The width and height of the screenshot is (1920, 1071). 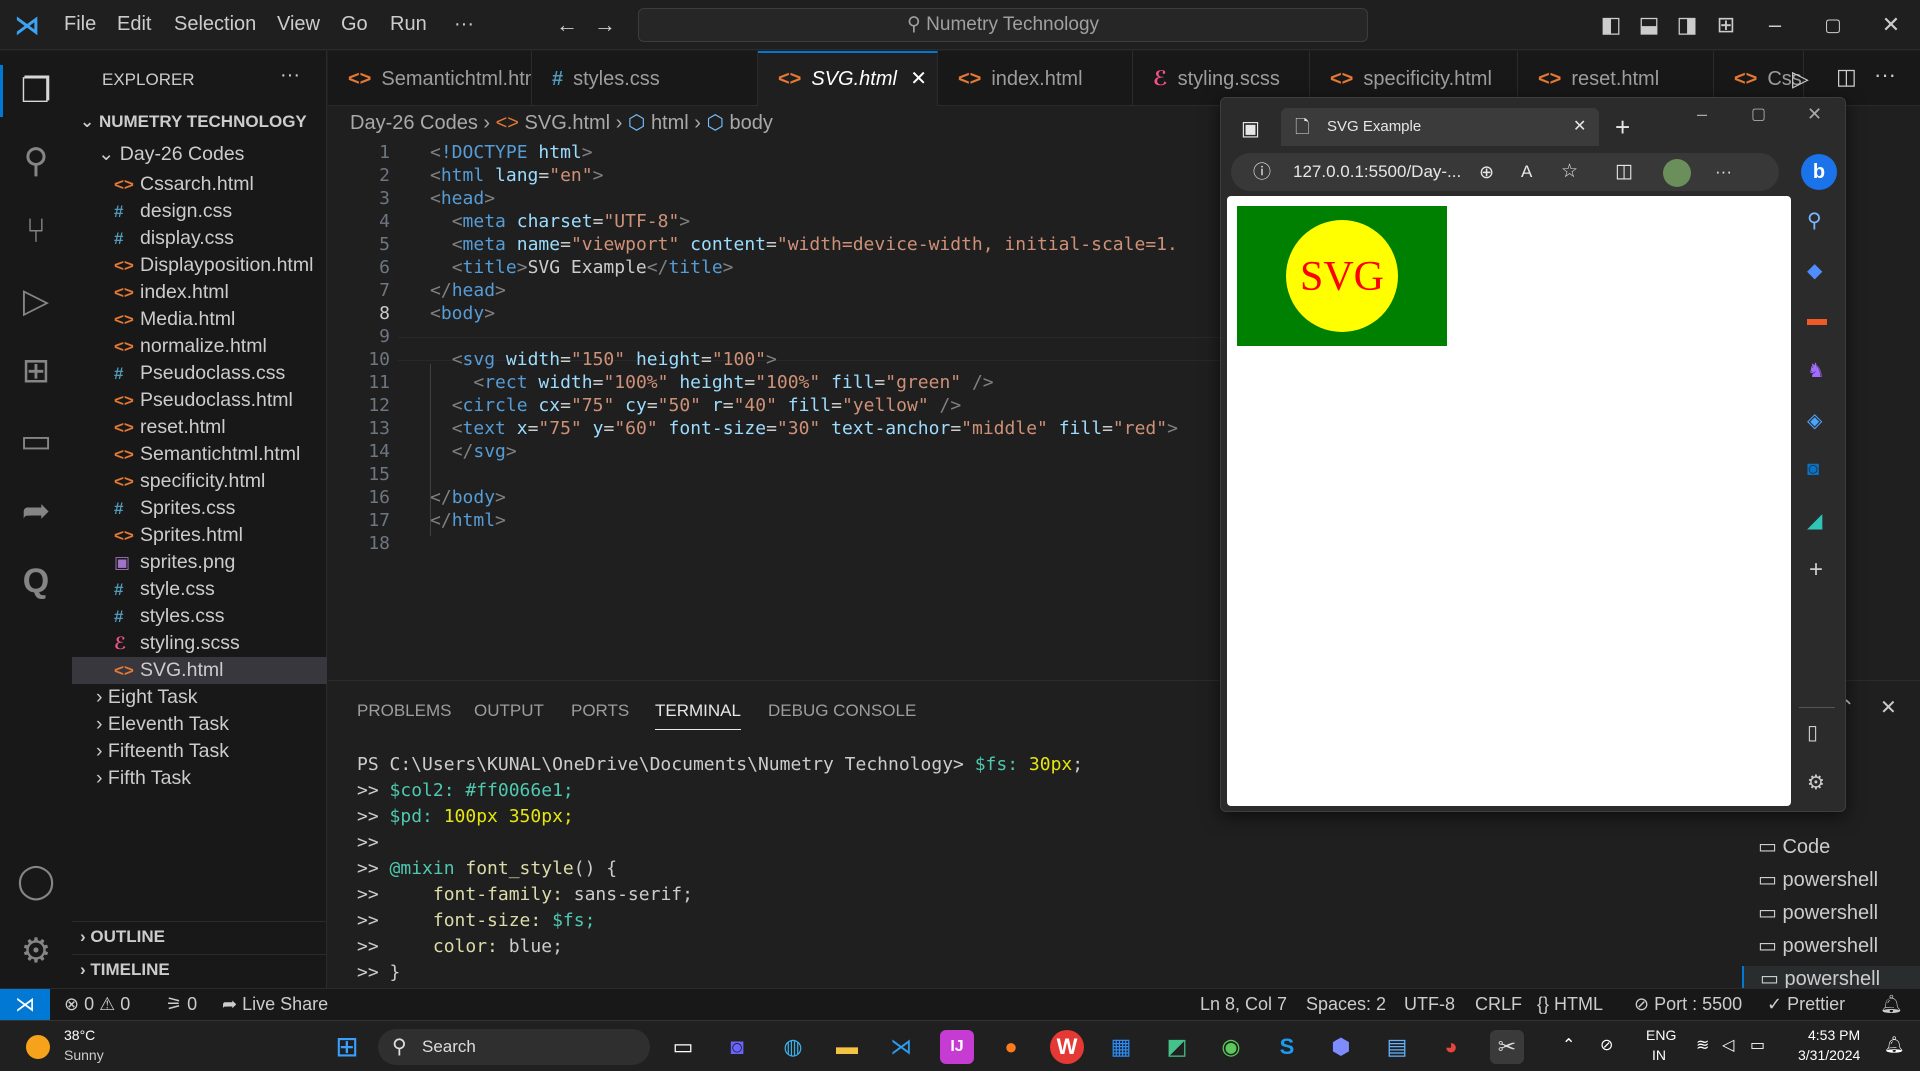 I want to click on taskbar-search: ⚲ Search, so click(x=514, y=1047).